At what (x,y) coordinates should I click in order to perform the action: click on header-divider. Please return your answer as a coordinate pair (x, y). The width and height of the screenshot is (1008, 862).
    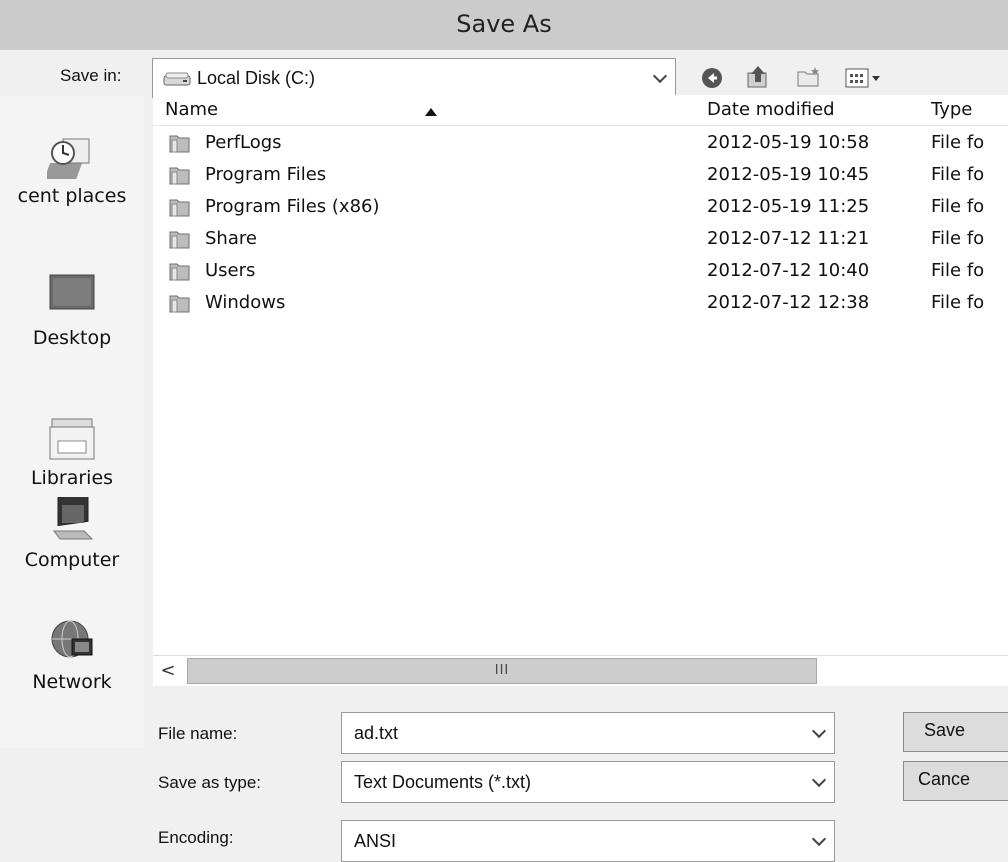
    Looking at the image, I should click on (580, 125).